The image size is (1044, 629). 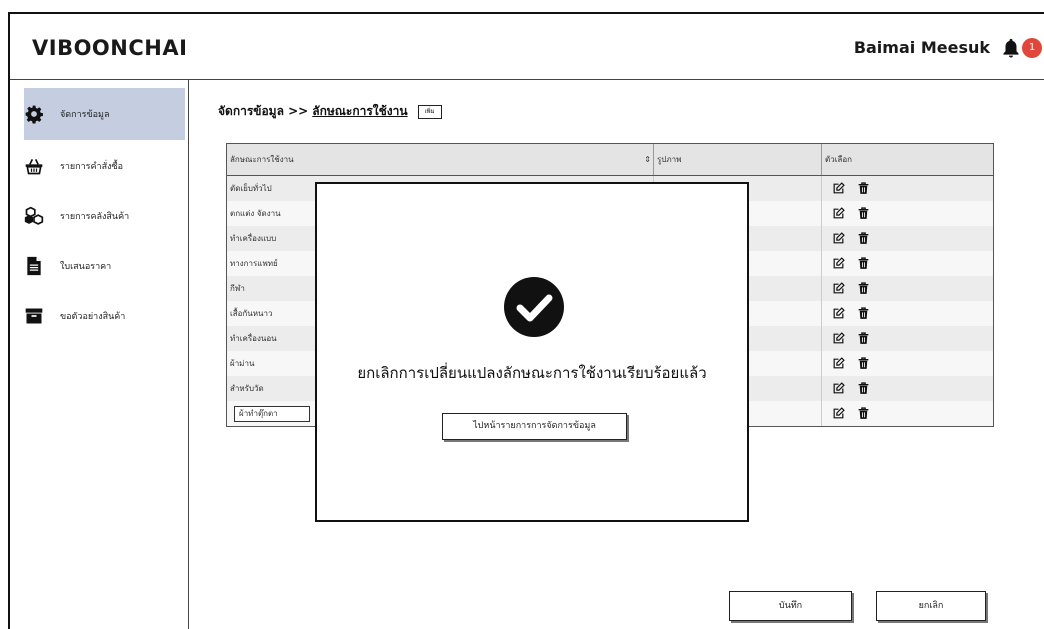 I want to click on sidebar-item-sample-request: ขอตัวอย่างสินค้า, so click(x=99, y=316).